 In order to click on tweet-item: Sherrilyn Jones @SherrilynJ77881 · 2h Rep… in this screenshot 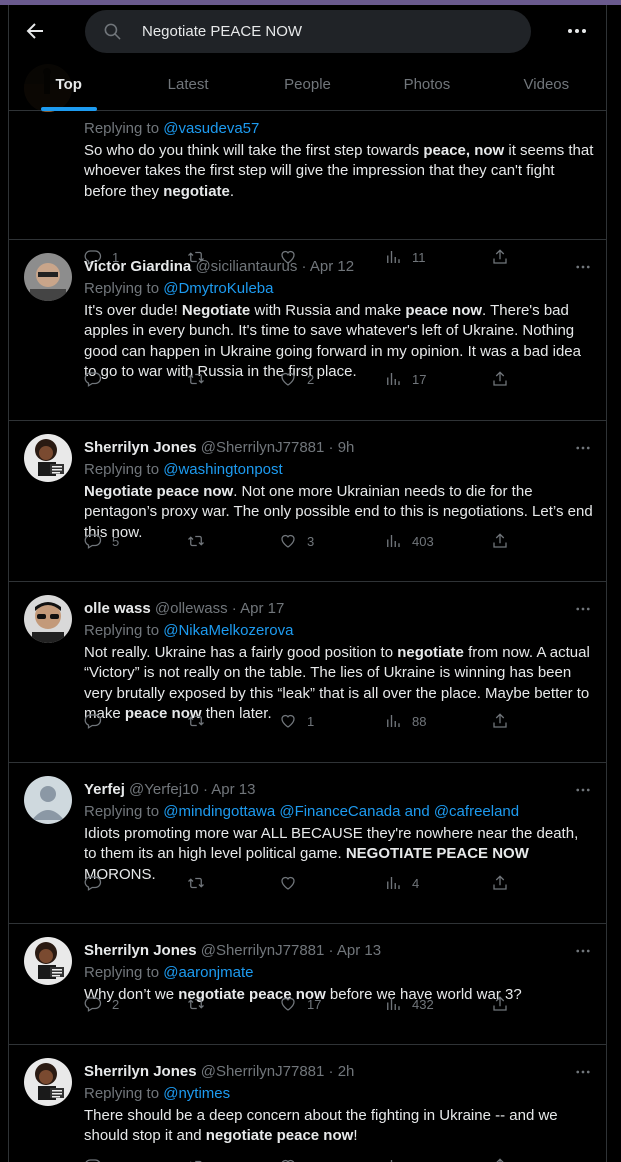, I will do `click(307, 1103)`.